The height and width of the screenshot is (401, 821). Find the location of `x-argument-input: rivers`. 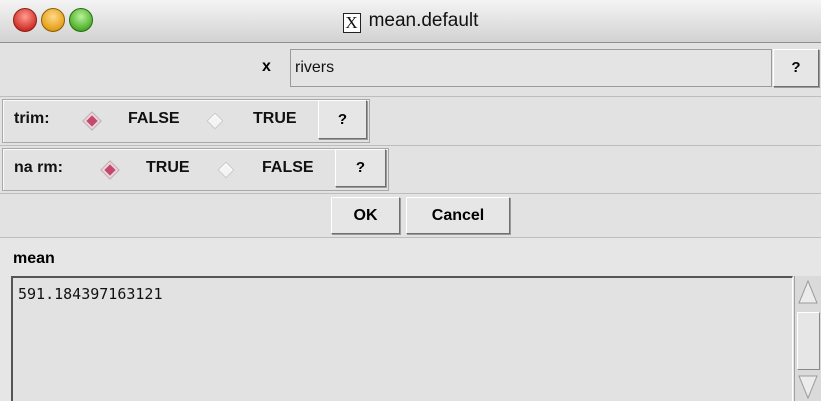

x-argument-input: rivers is located at coordinates (531, 68).